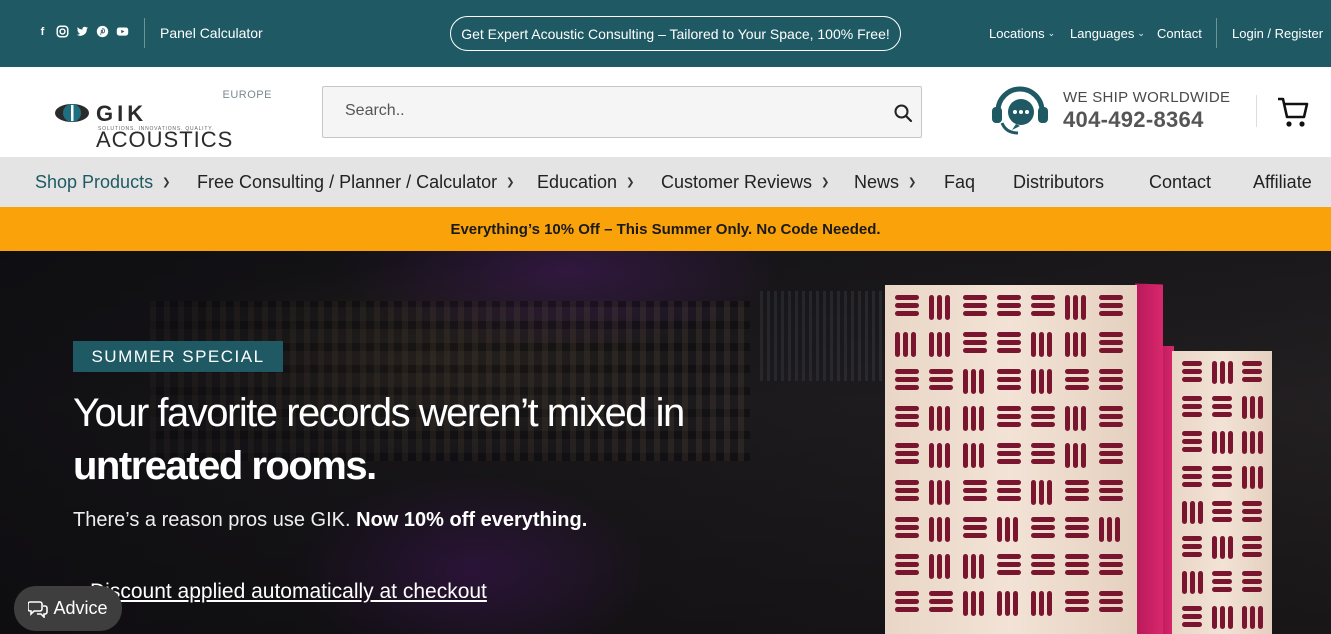 The image size is (1331, 634). I want to click on cart-icon, so click(1293, 112).